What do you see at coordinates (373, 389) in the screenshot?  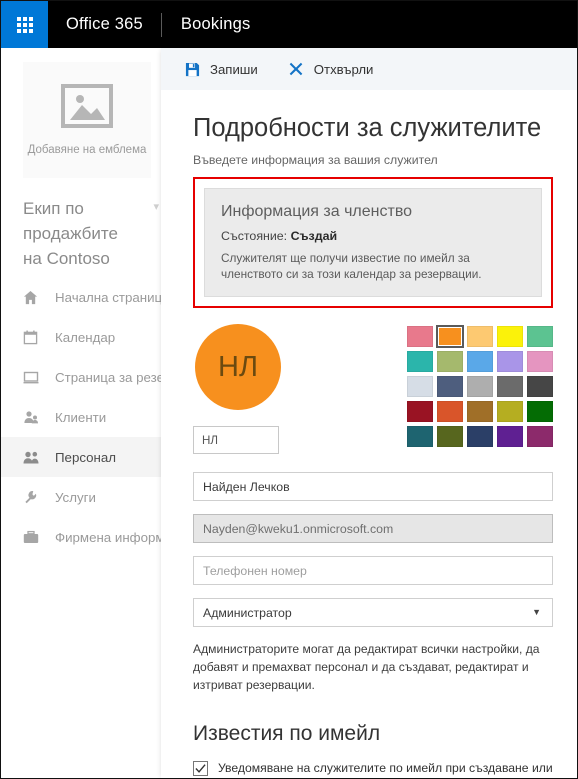 I see `avatar-and-palette: НЛ НЛ` at bounding box center [373, 389].